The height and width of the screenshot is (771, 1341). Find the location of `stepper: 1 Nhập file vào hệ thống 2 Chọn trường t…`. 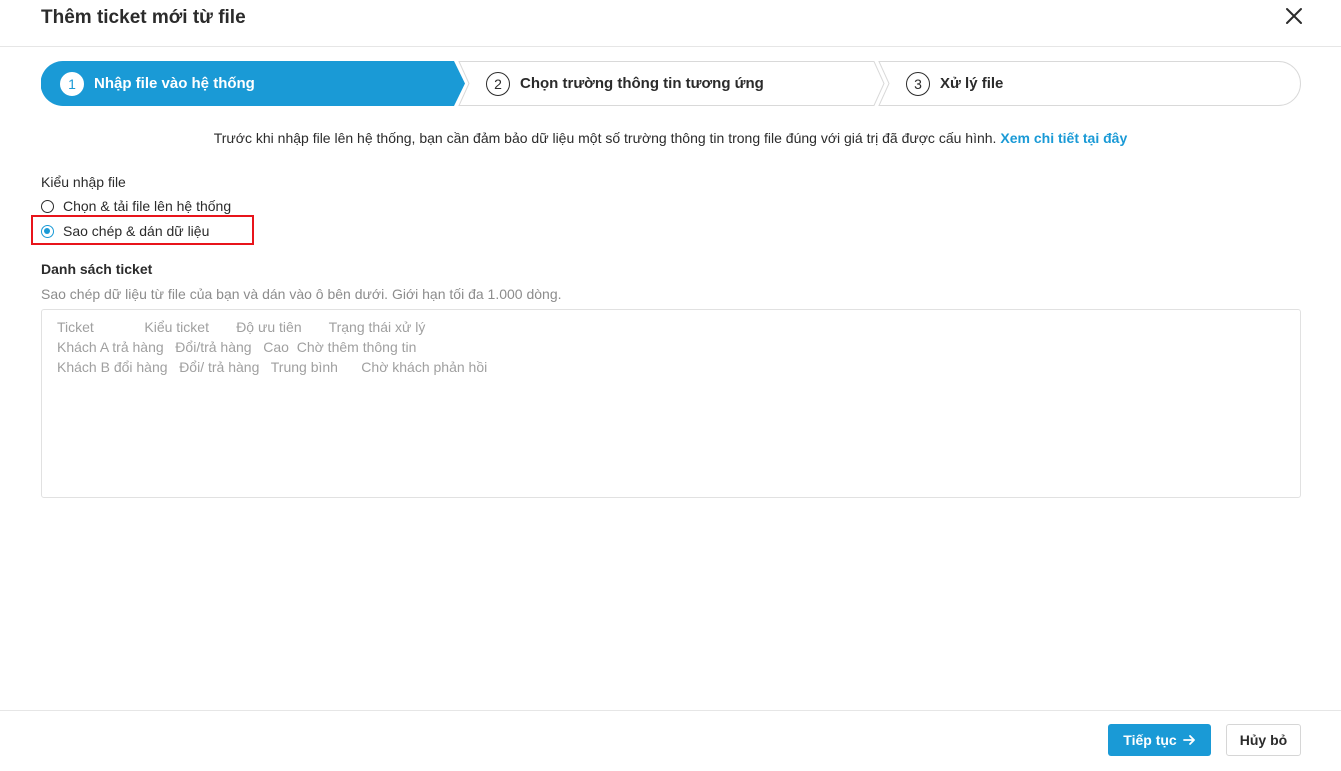

stepper: 1 Nhập file vào hệ thống 2 Chọn trường t… is located at coordinates (671, 83).